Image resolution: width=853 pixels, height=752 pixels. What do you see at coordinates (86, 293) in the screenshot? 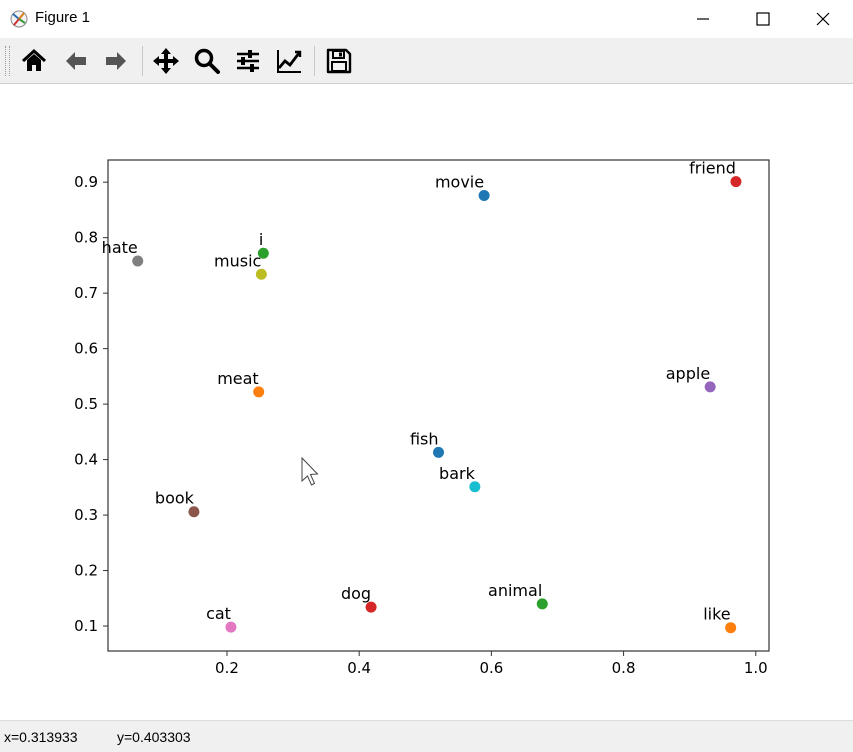
I see `y-tick-label: 0.7` at bounding box center [86, 293].